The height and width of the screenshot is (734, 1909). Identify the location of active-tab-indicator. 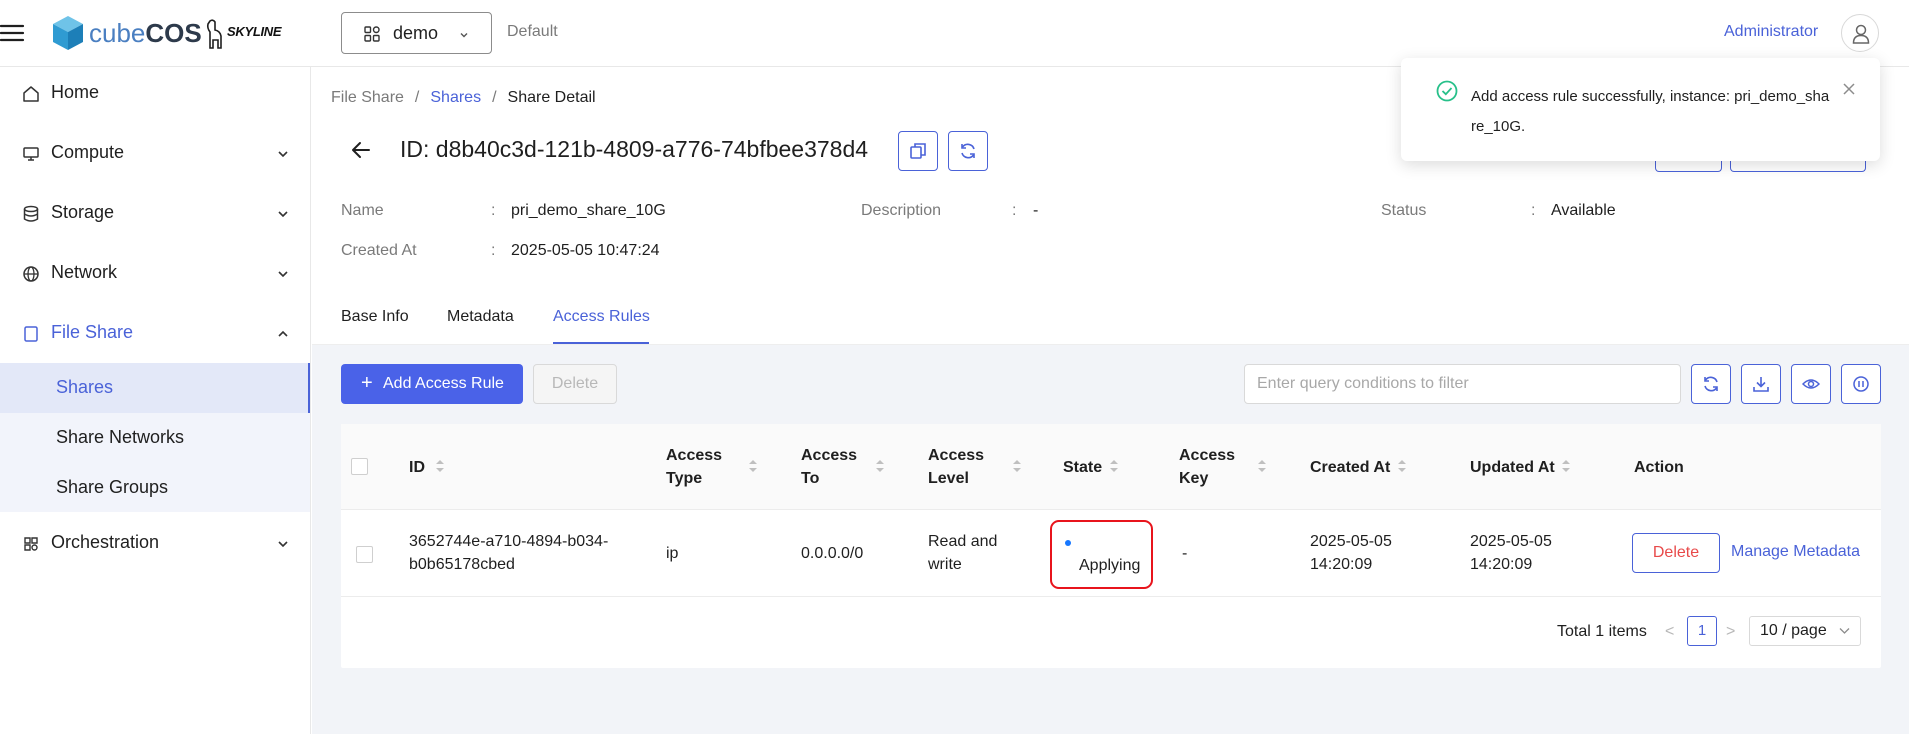
(601, 343).